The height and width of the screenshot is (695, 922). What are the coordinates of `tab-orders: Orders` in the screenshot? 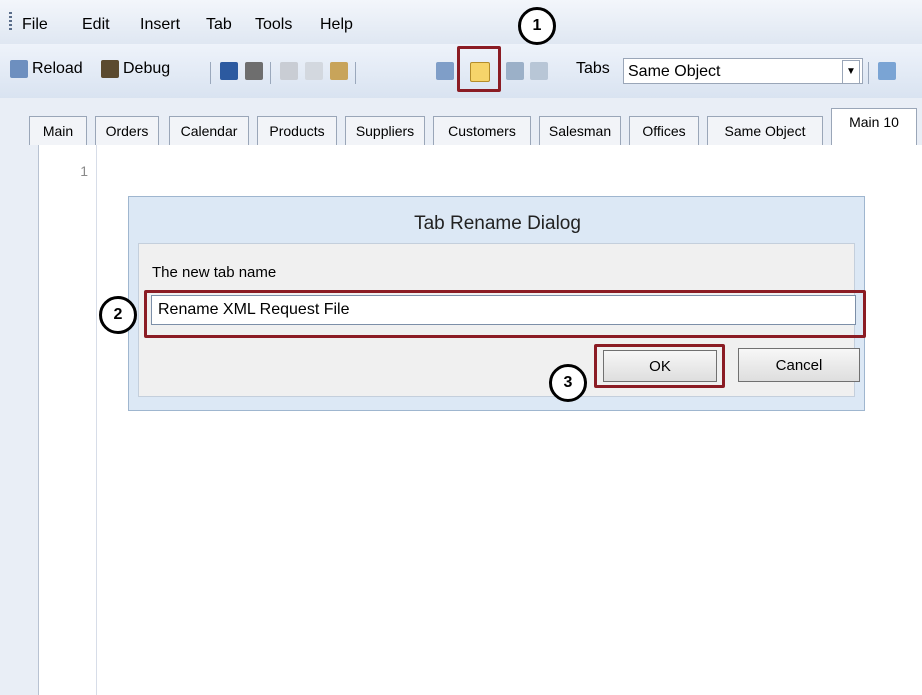 It's located at (127, 130).